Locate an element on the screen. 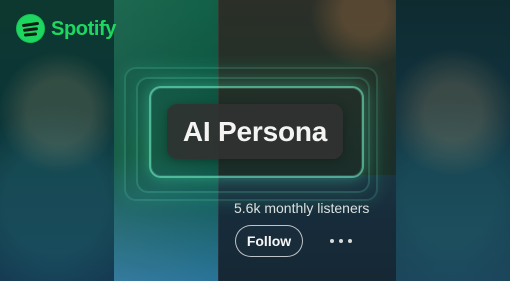 This screenshot has height=281, width=510. artist-name-card: AI Persona is located at coordinates (255, 131).